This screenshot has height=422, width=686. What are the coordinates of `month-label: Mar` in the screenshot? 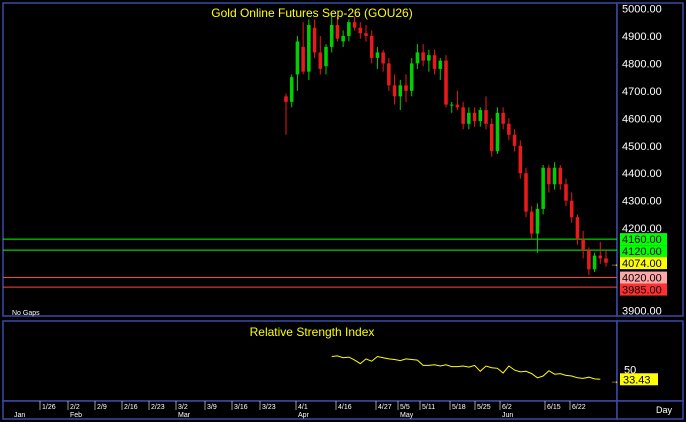 It's located at (184, 415).